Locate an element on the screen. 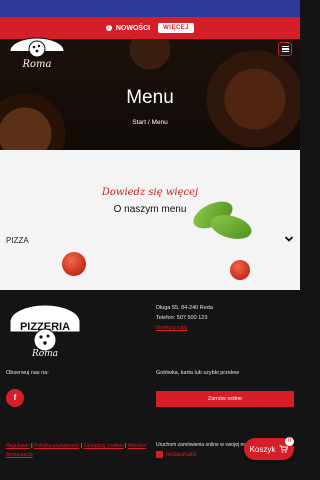  link-terms: Regulamin is located at coordinates (18, 446).